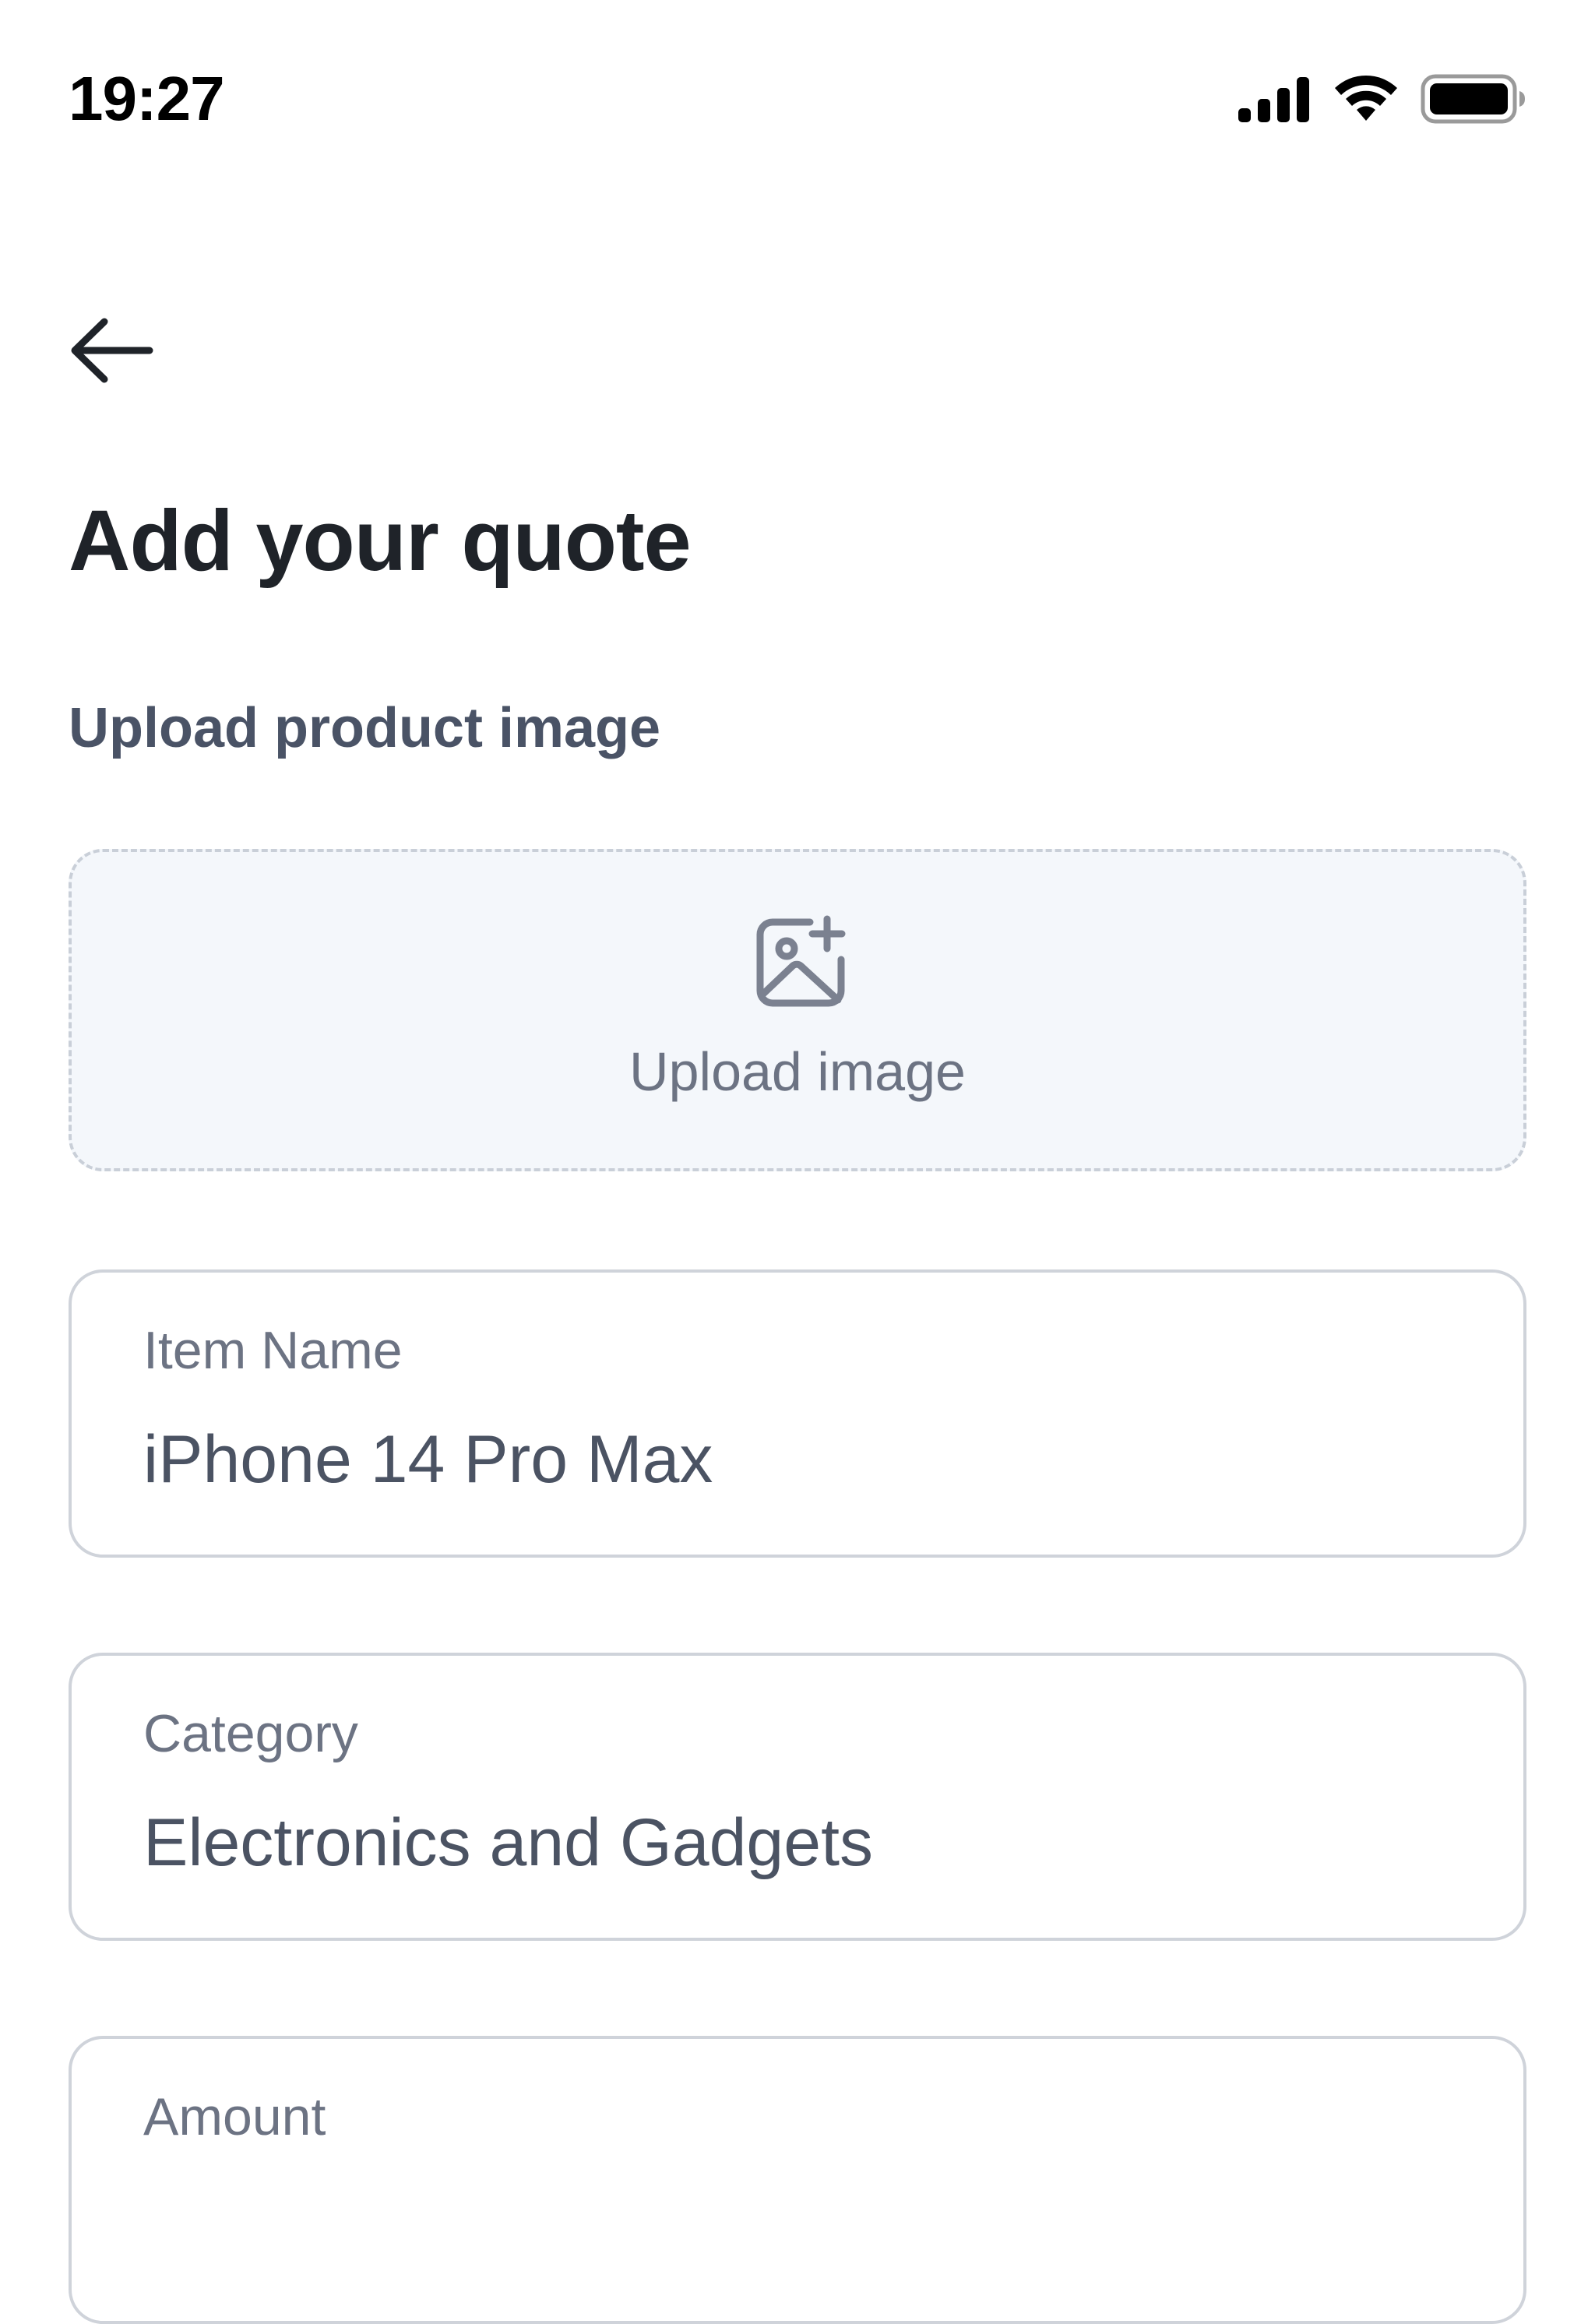 The width and height of the screenshot is (1595, 2324). I want to click on arrow-left-icon, so click(112, 350).